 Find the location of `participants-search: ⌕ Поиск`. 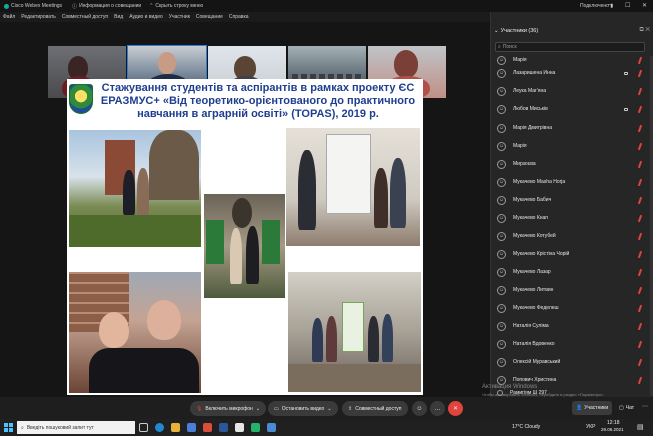

participants-search: ⌕ Поиск is located at coordinates (570, 47).